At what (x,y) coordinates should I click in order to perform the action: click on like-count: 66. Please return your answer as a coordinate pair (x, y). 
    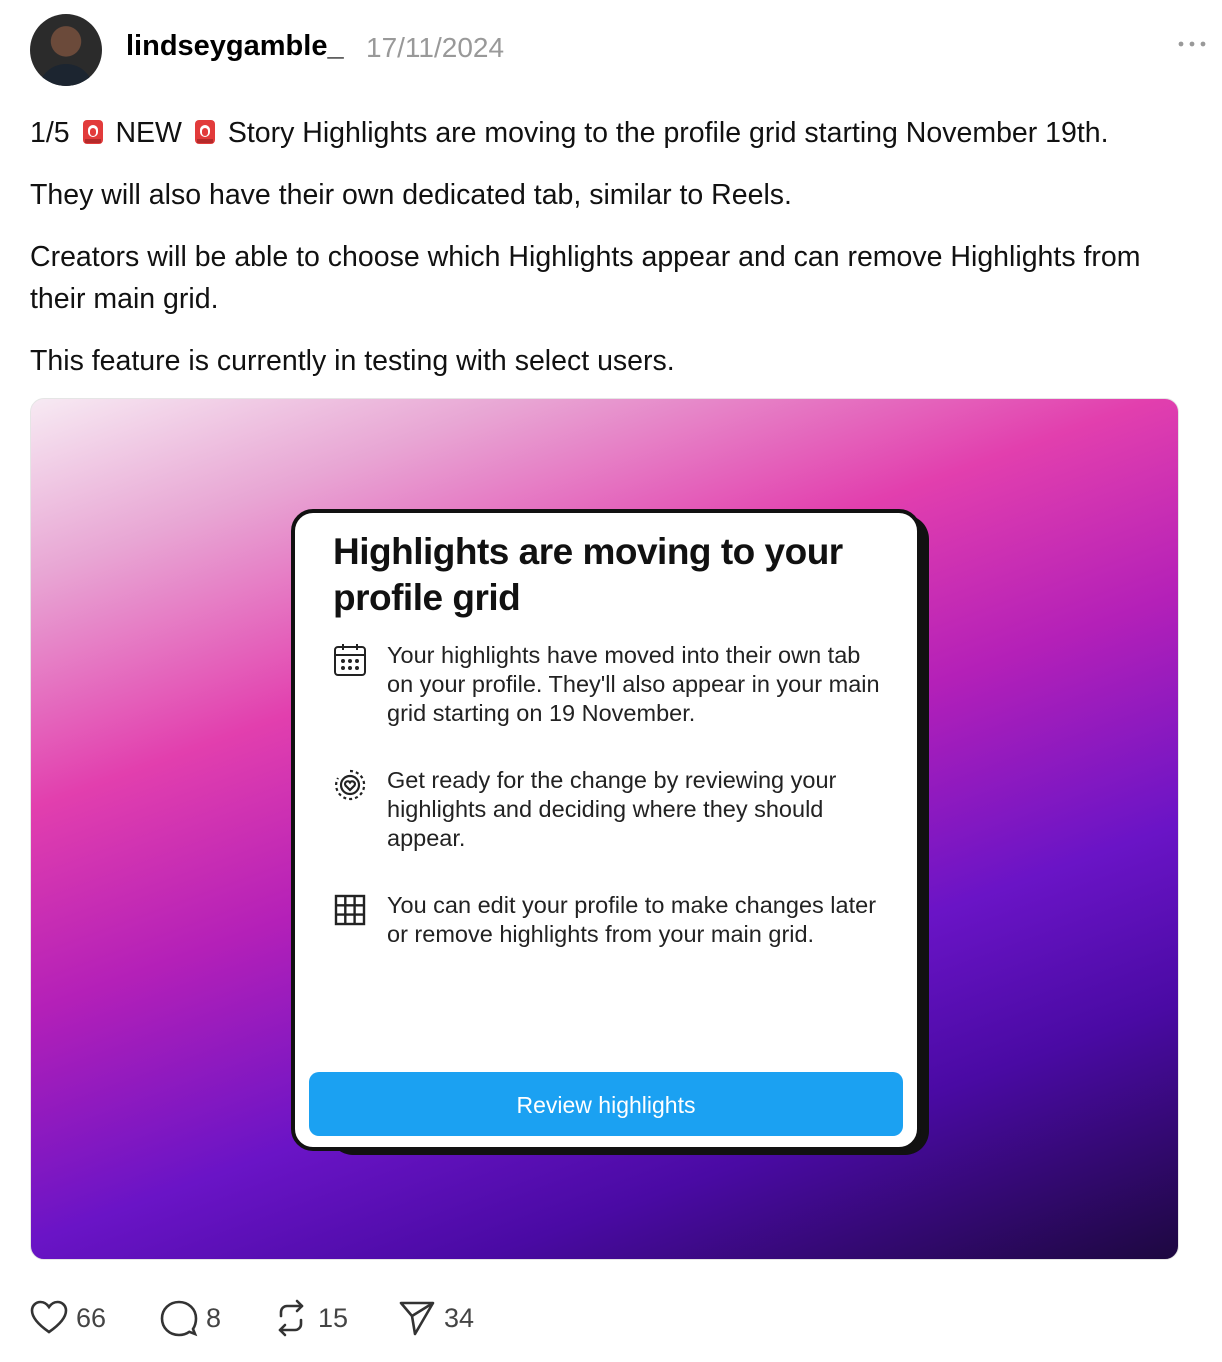
    Looking at the image, I should click on (91, 1317).